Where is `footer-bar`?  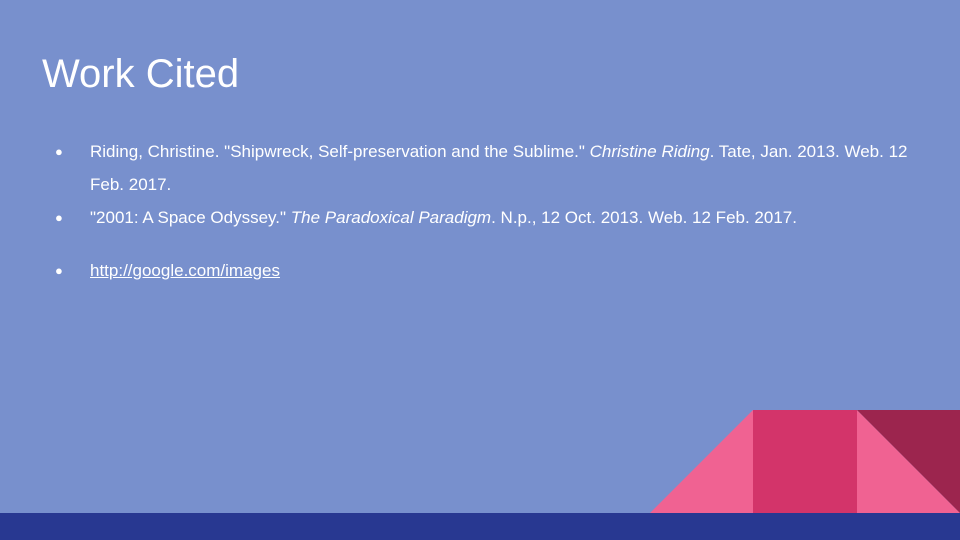 footer-bar is located at coordinates (480, 526).